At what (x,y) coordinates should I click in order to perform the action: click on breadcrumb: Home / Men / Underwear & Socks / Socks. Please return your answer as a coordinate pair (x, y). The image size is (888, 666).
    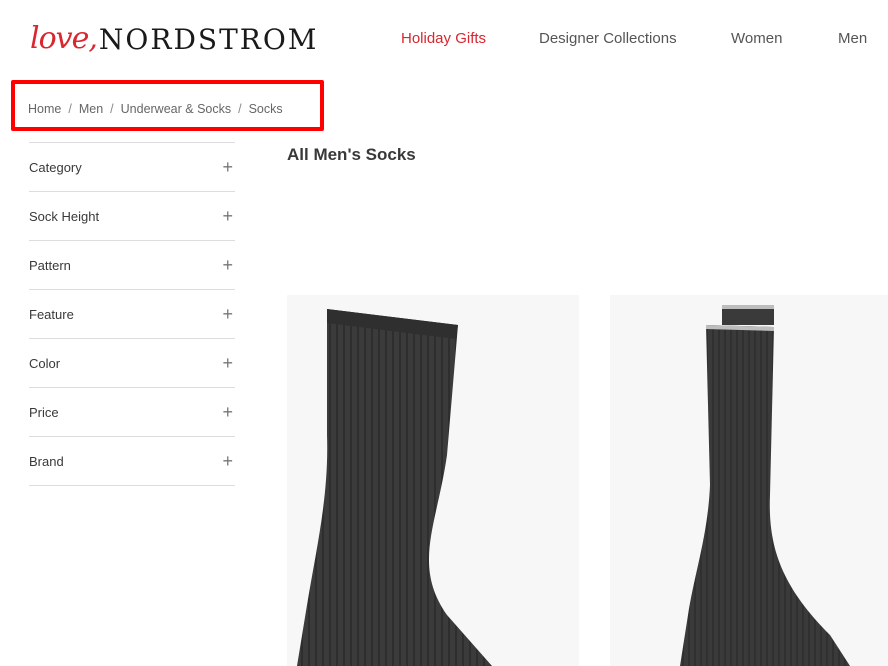
    Looking at the image, I should click on (155, 109).